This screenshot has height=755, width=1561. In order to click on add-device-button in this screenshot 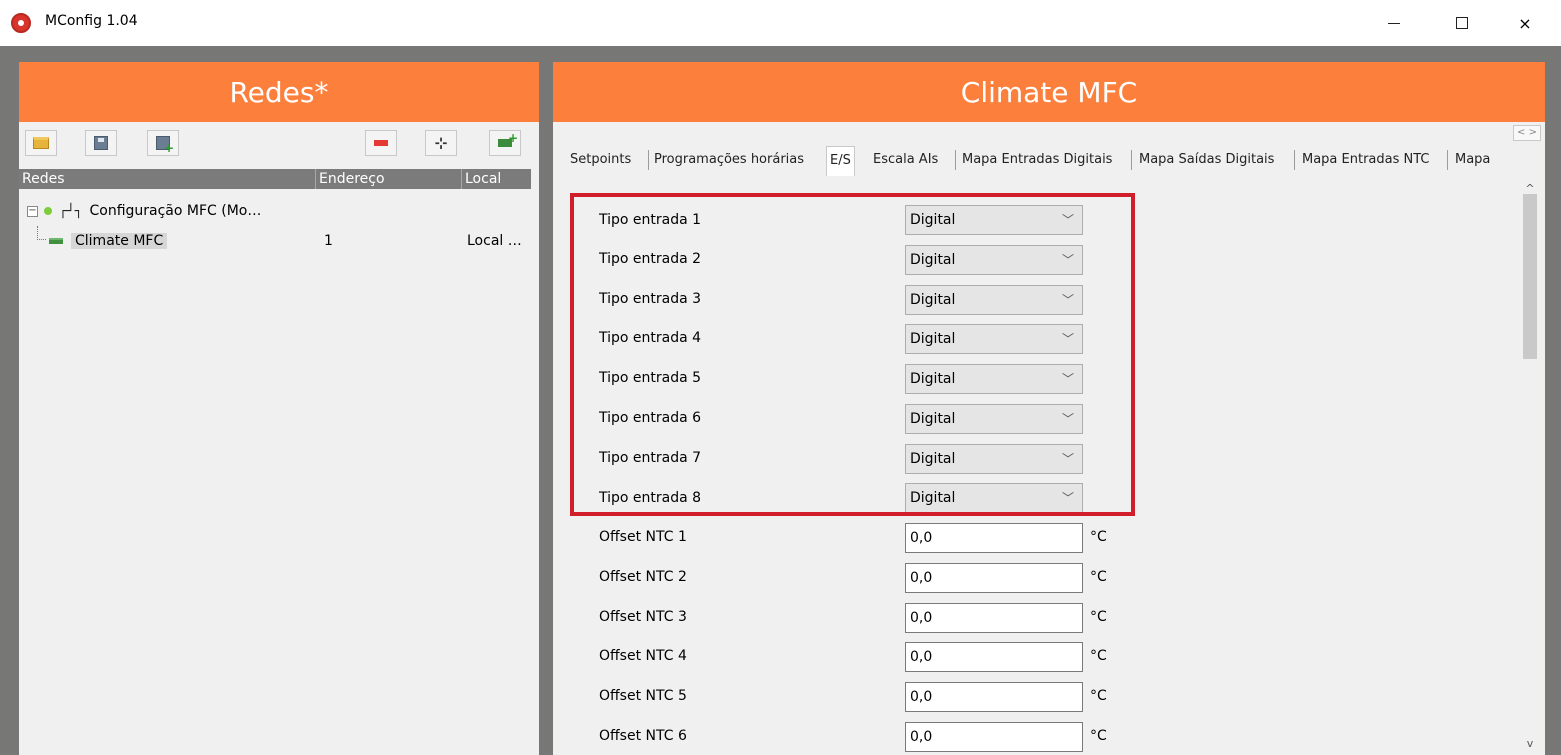, I will do `click(505, 143)`.